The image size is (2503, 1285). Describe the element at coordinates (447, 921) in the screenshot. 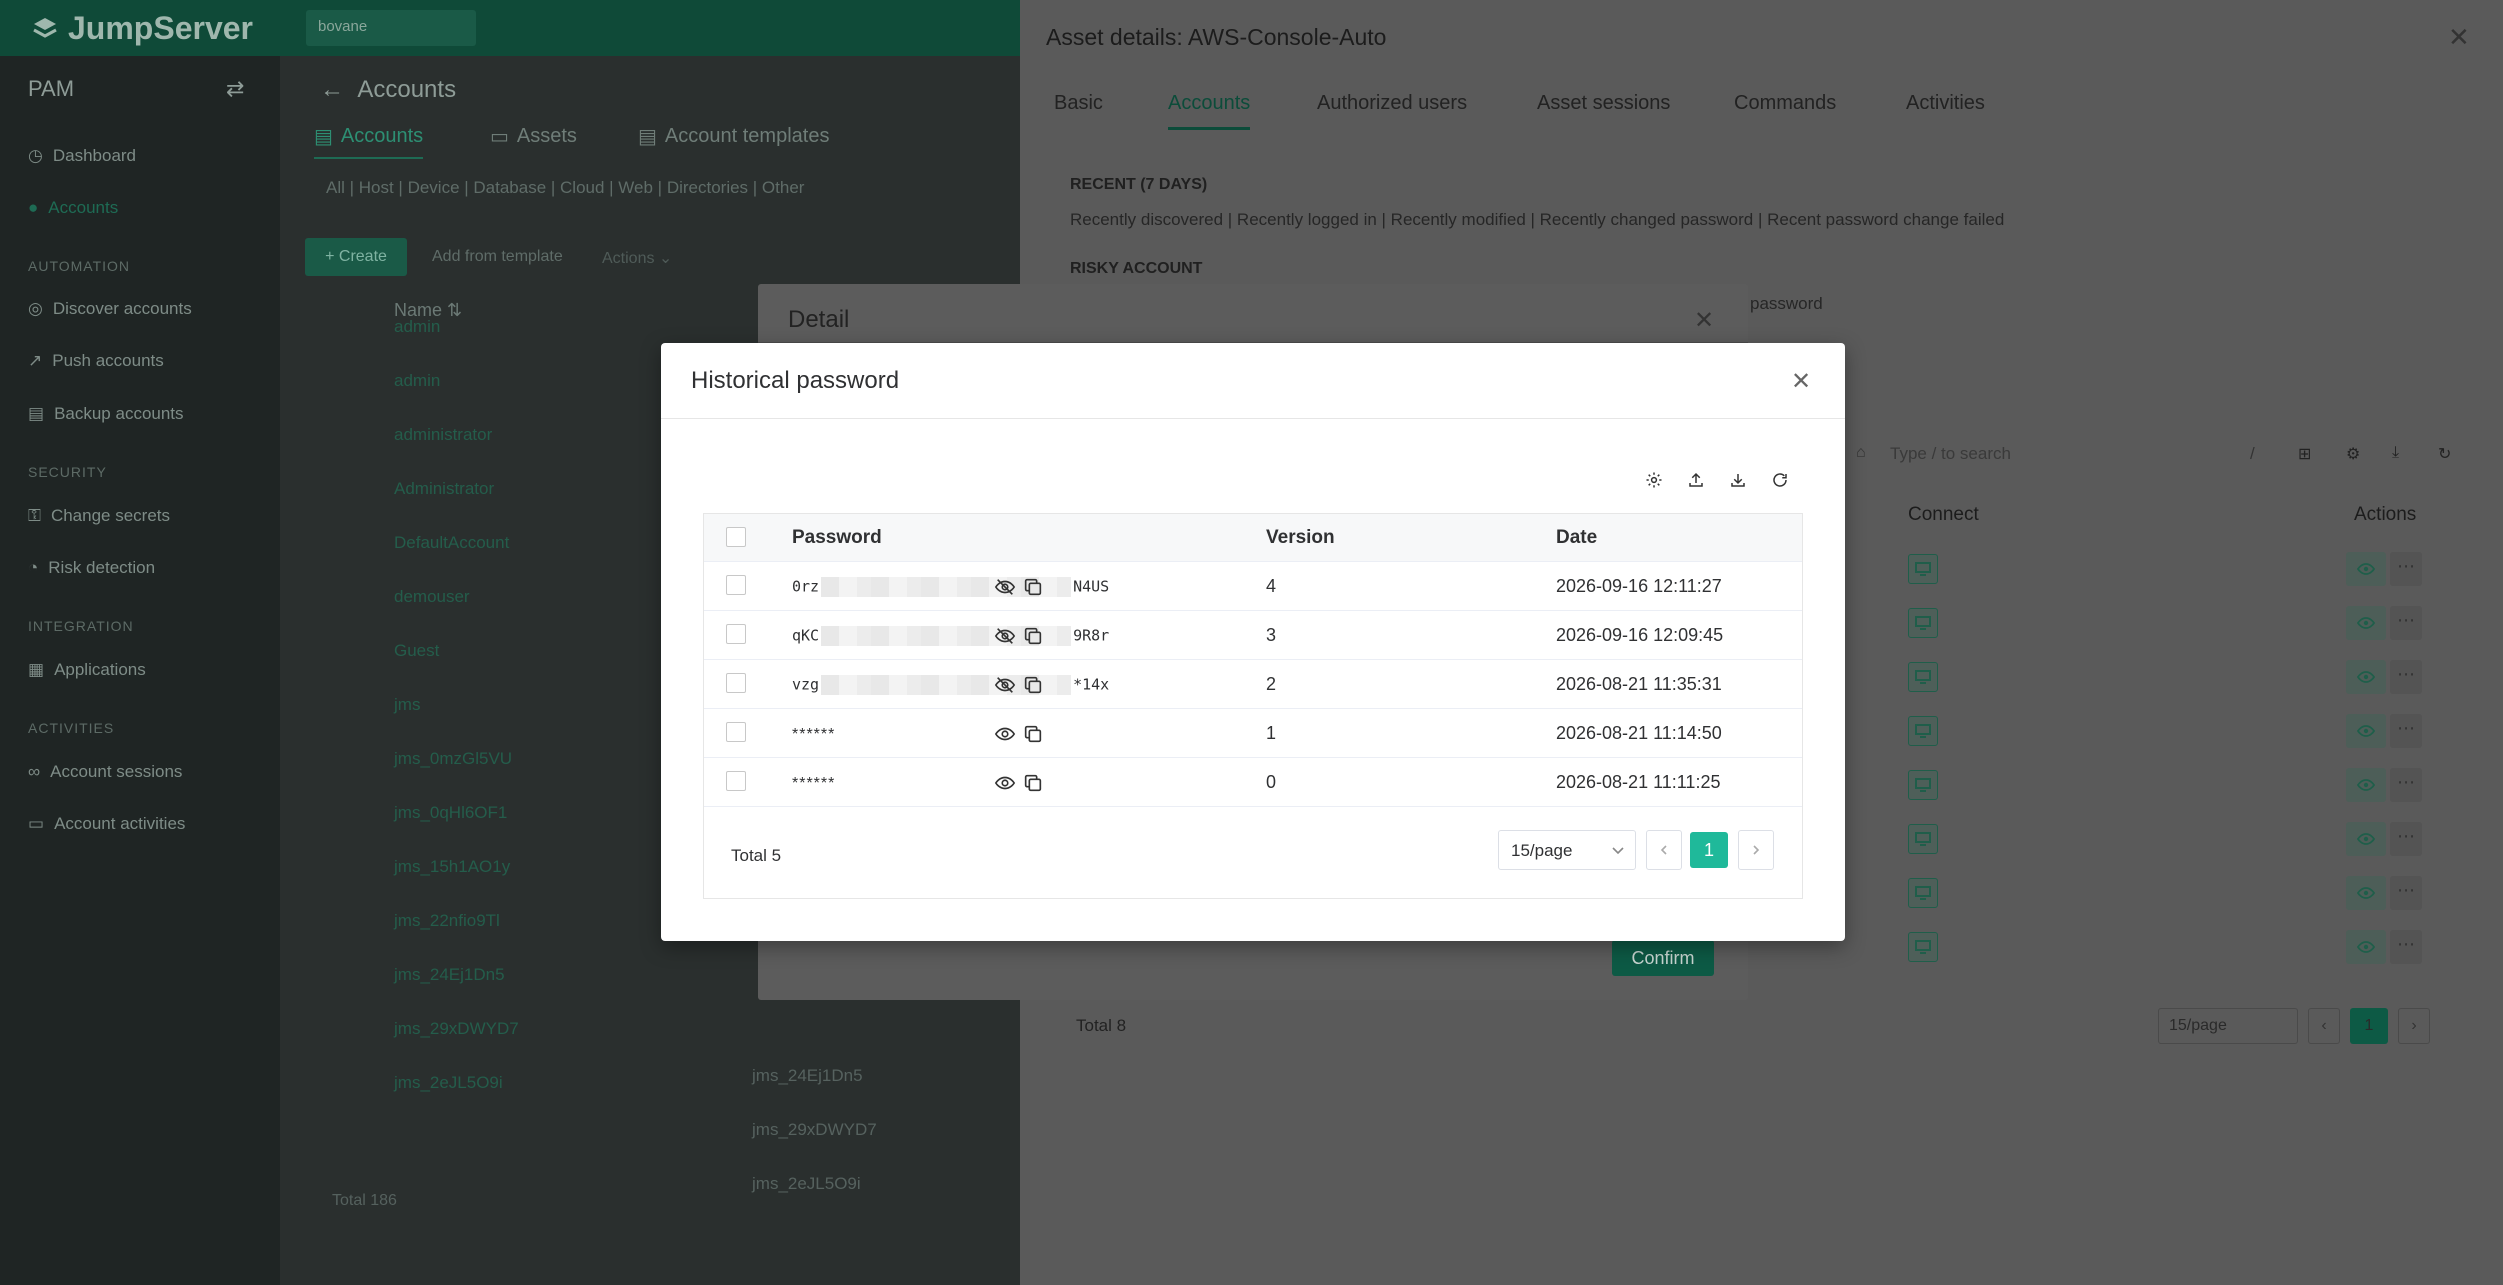

I see `account-name-link: jms_22nfio9Tl` at that location.